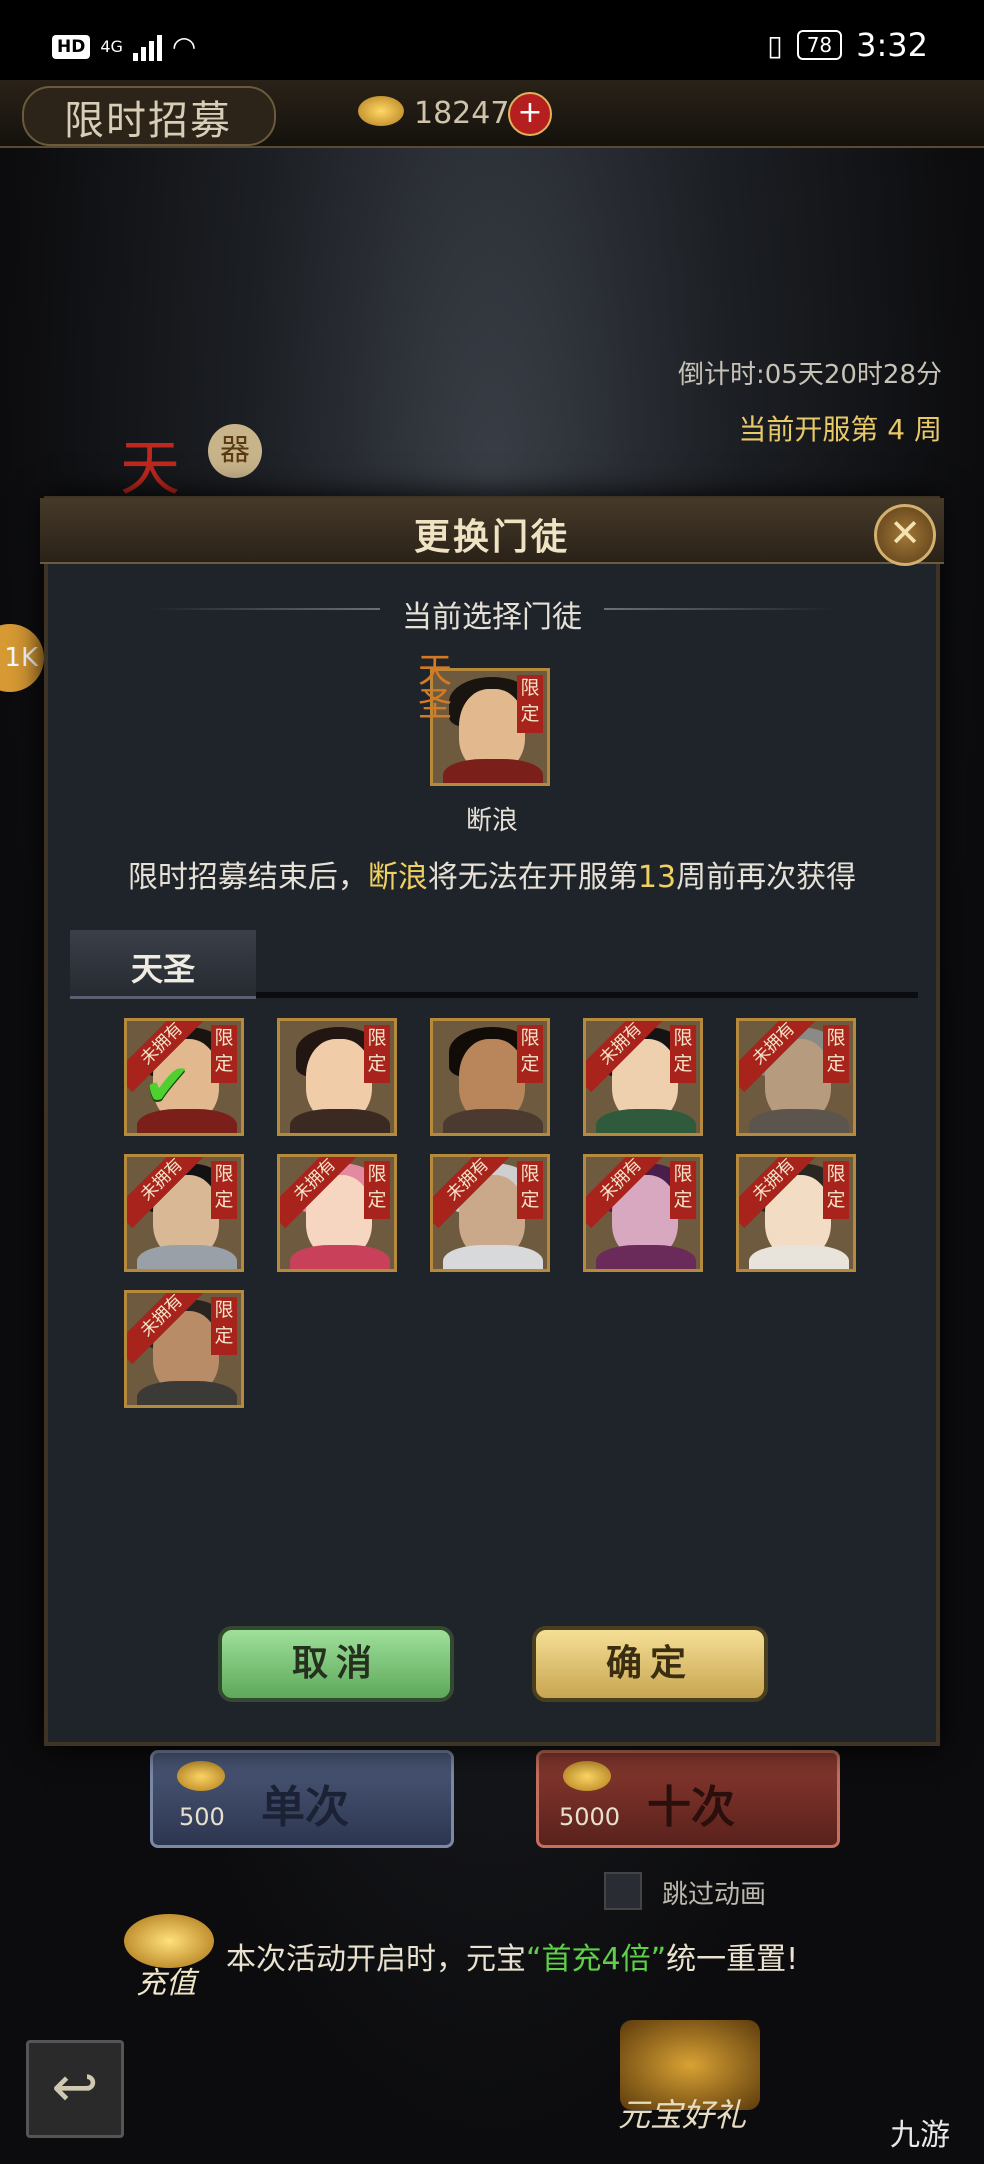 This screenshot has width=984, height=2164. I want to click on wifi-icon: ◠, so click(184, 46).